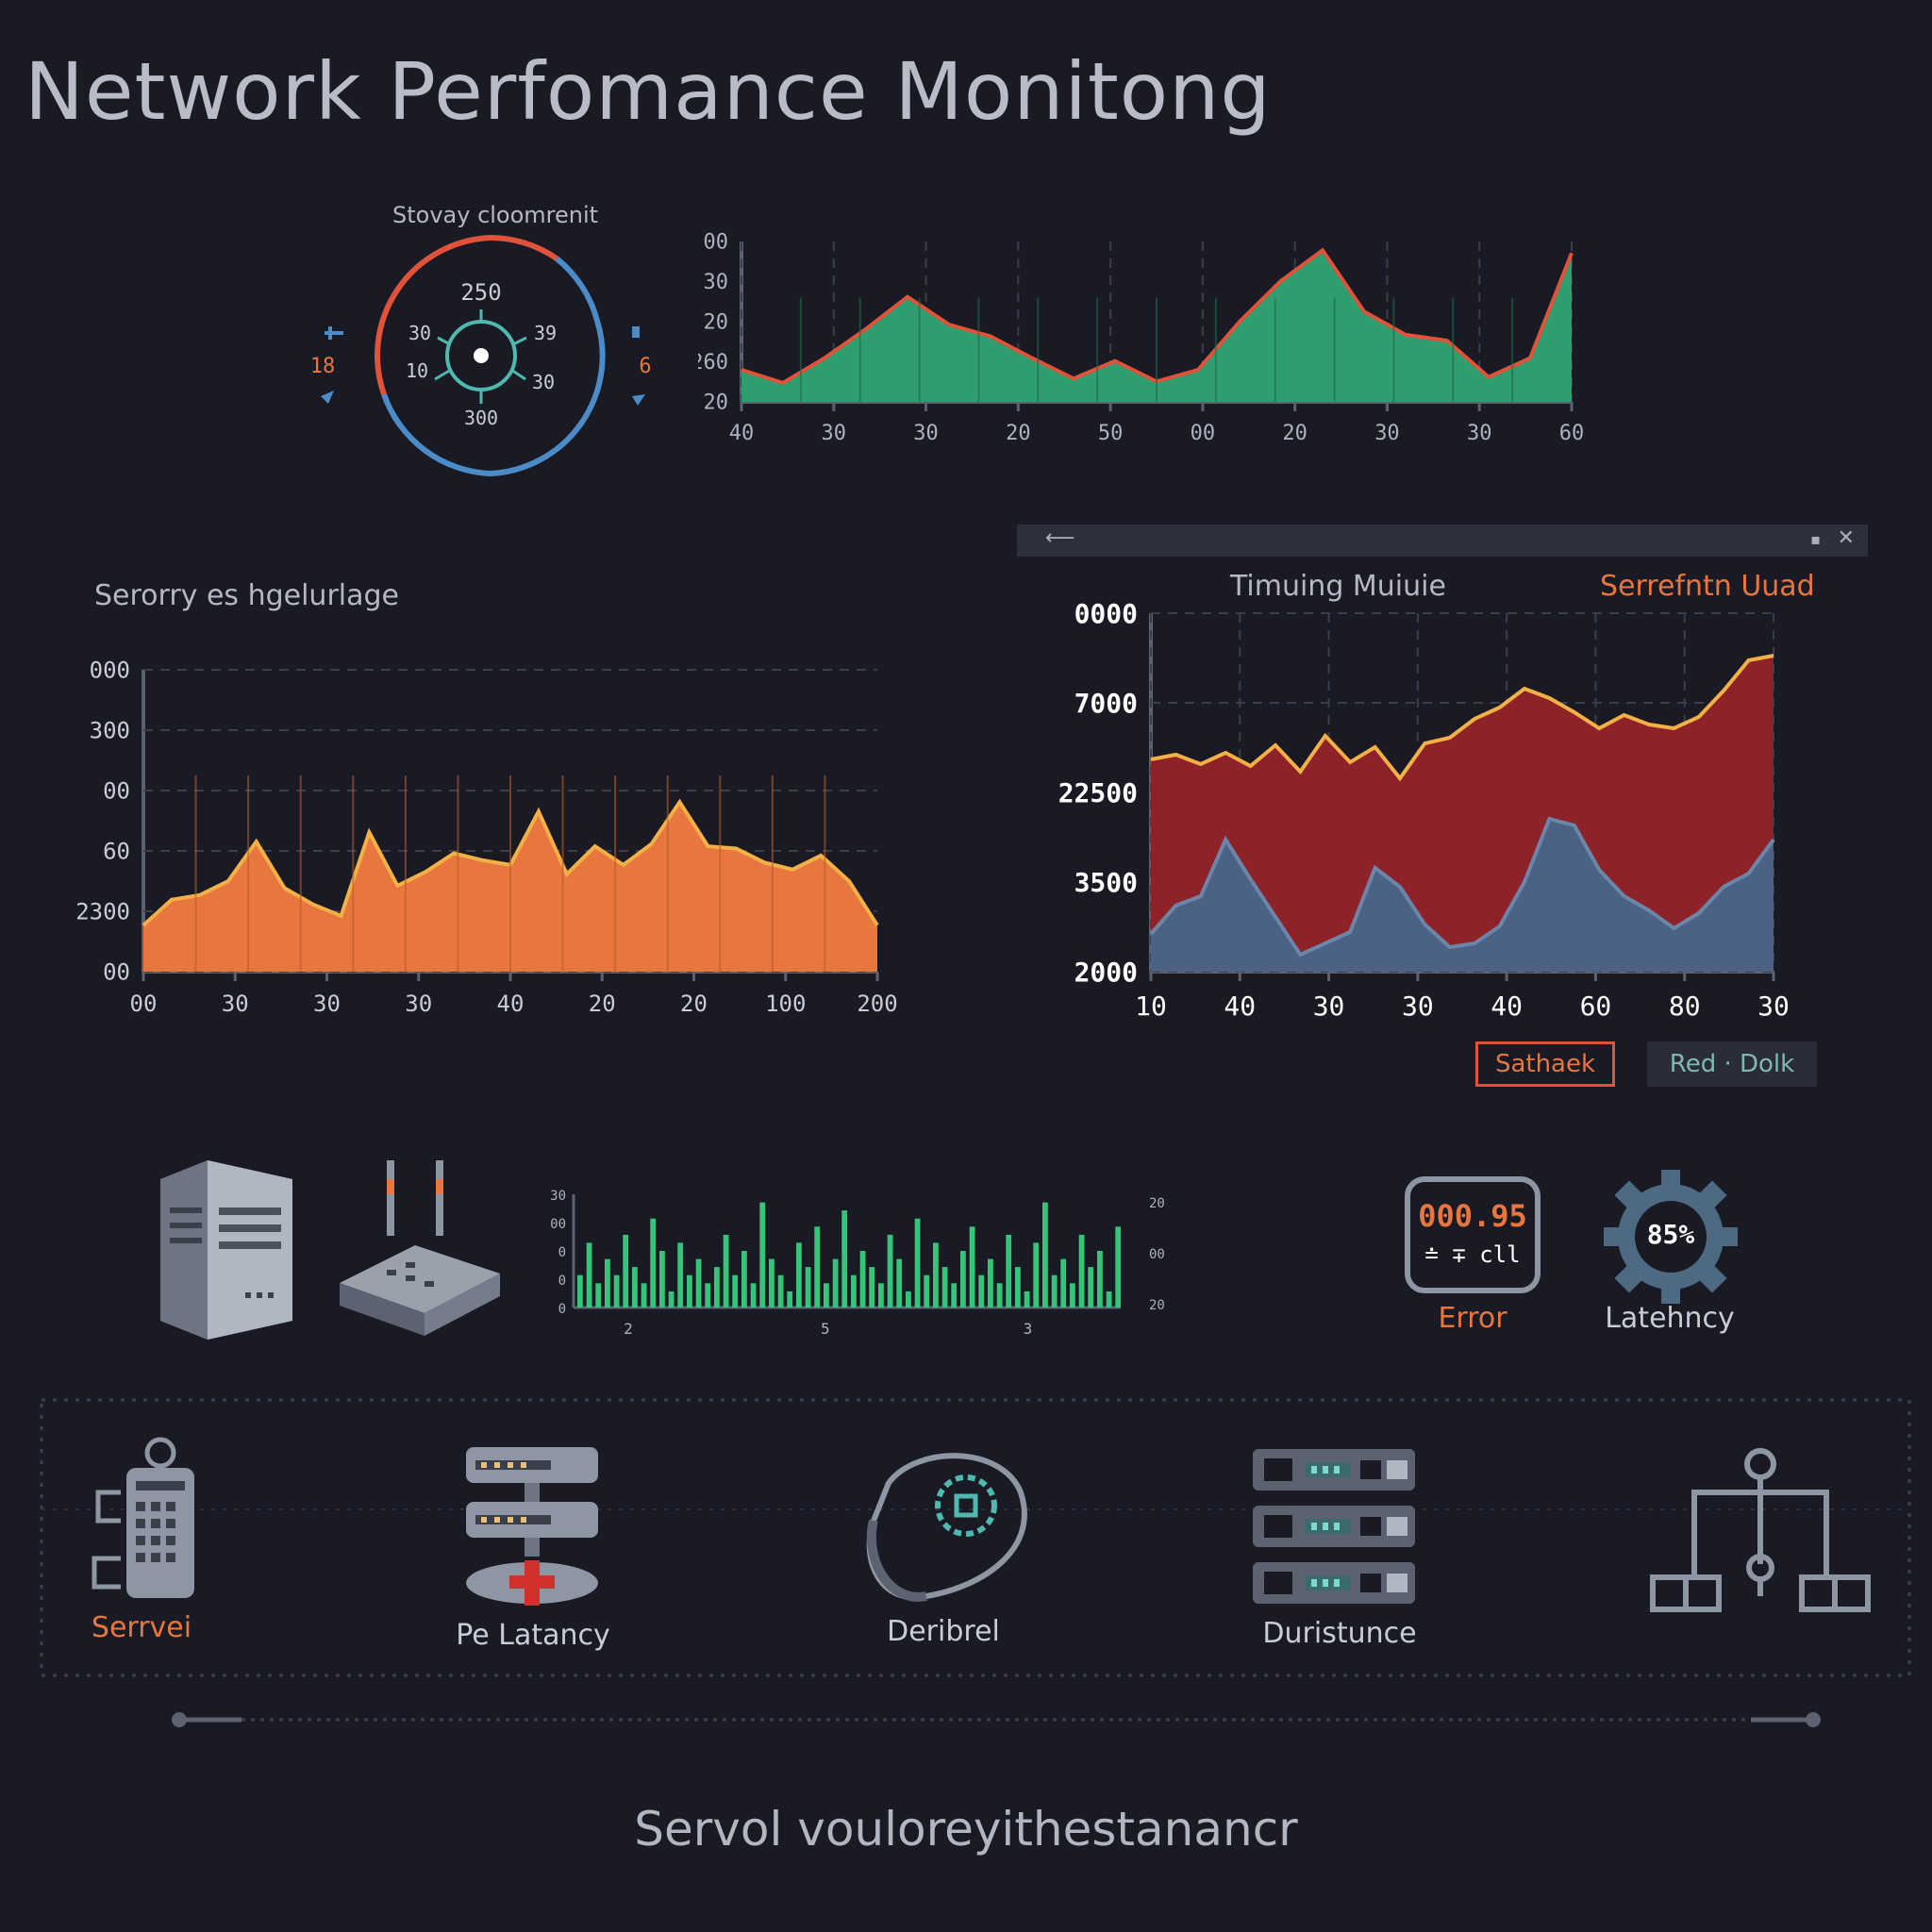 The width and height of the screenshot is (1932, 1932). I want to click on legend-button-primary: Sathaek, so click(1545, 1064).